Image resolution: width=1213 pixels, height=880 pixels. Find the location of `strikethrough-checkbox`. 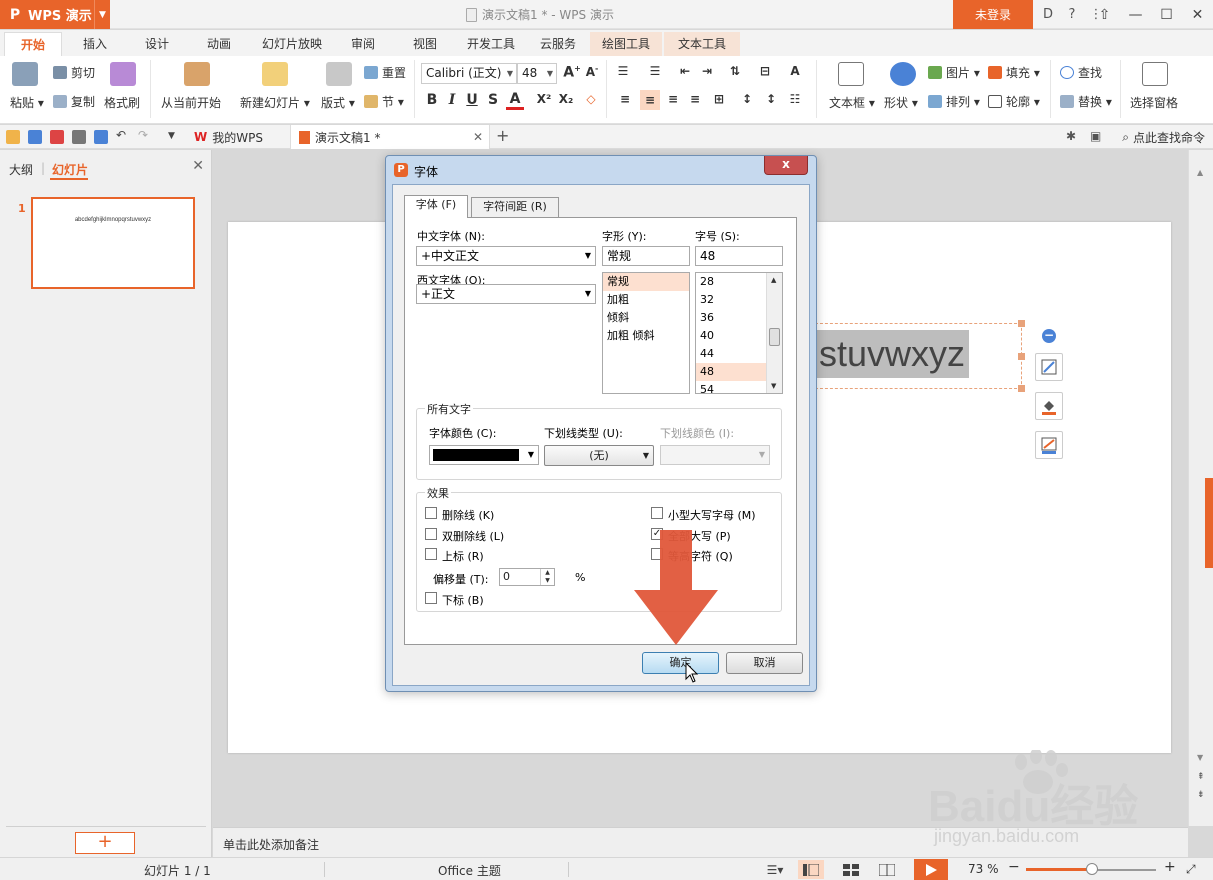

strikethrough-checkbox is located at coordinates (431, 513).